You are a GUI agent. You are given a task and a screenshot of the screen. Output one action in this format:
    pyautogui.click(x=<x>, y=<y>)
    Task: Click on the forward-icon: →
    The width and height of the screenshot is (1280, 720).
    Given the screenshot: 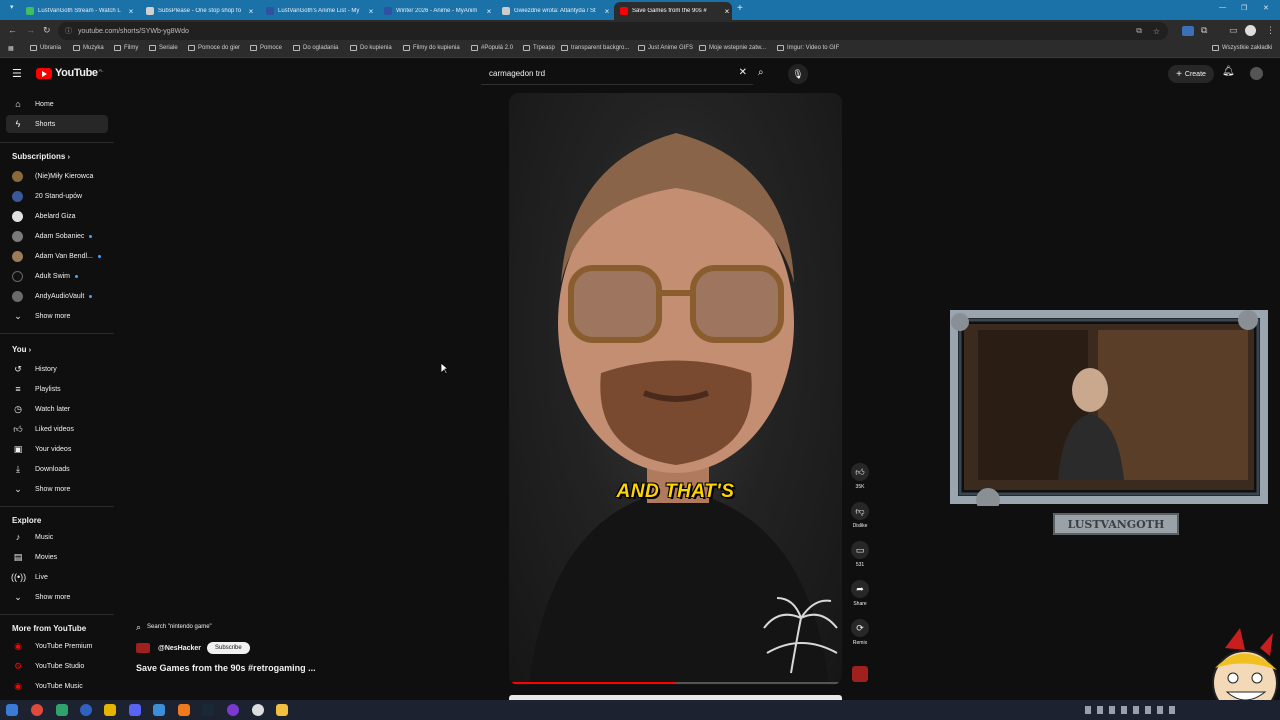 What is the action you would take?
    pyautogui.click(x=30, y=30)
    